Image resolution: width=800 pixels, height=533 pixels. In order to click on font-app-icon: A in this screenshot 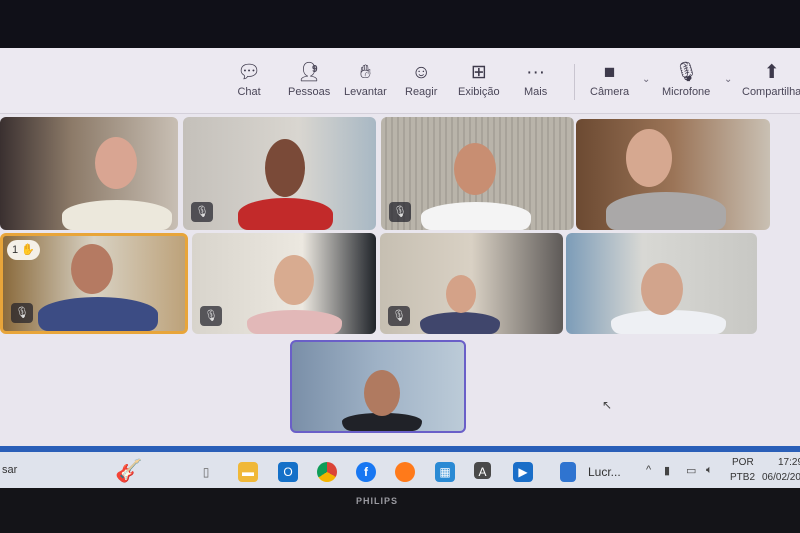, I will do `click(482, 470)`.